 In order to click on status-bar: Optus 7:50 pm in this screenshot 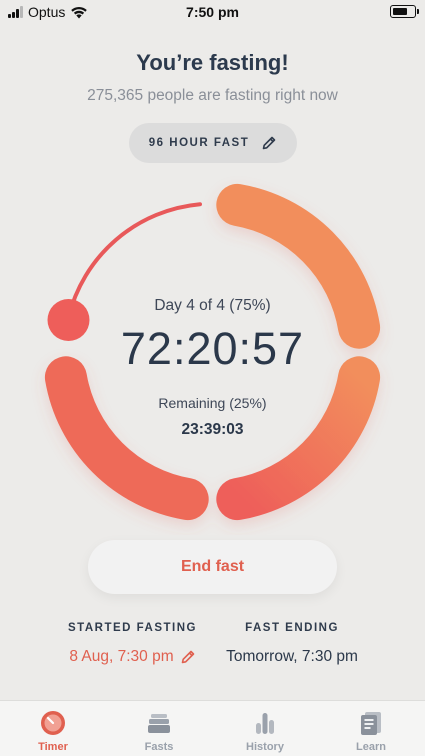, I will do `click(212, 12)`.